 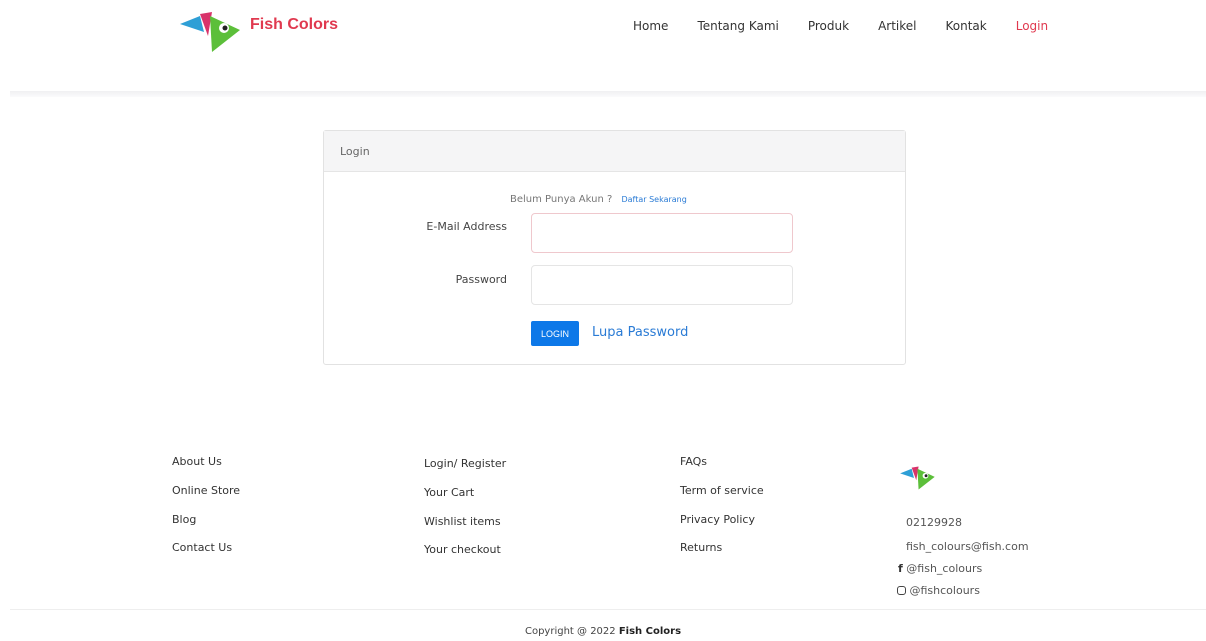 What do you see at coordinates (608, 609) in the screenshot?
I see `footer-divider` at bounding box center [608, 609].